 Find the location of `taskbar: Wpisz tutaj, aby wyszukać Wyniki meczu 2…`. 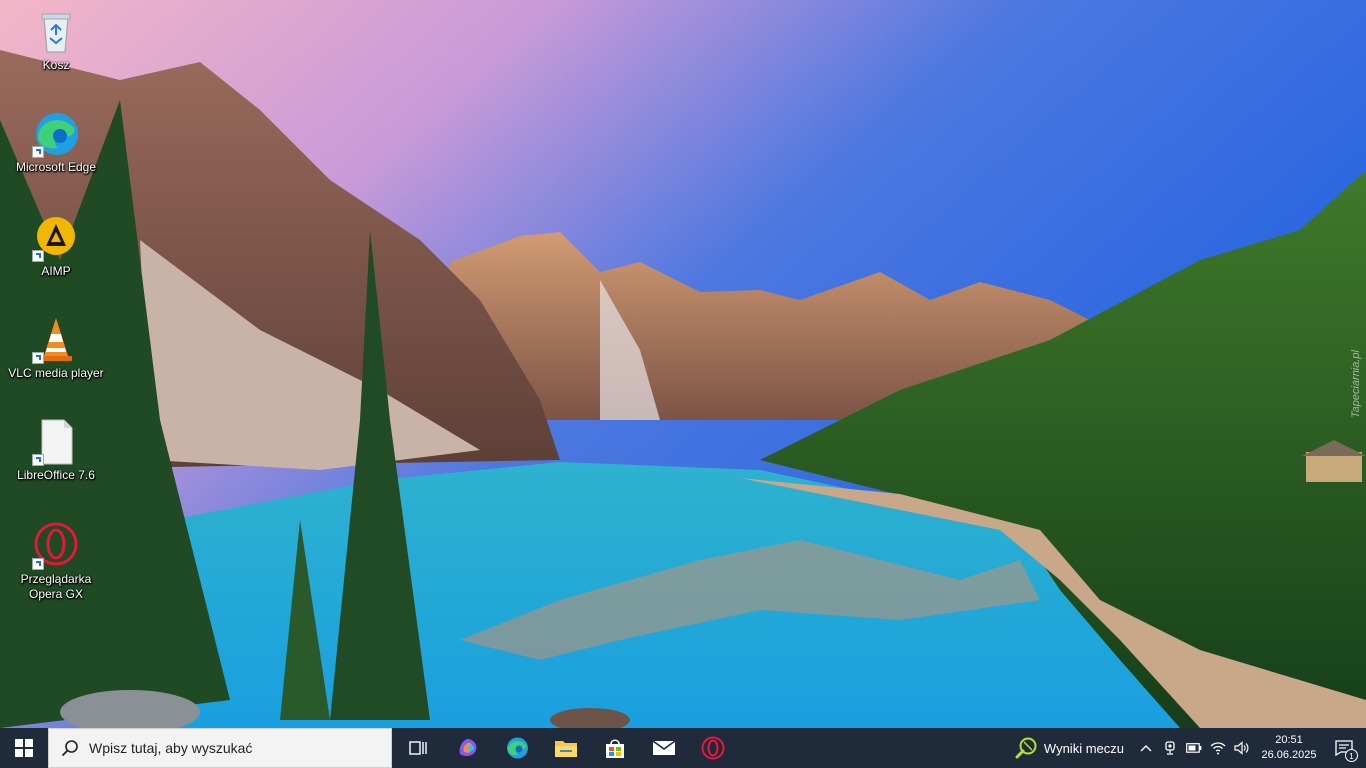

taskbar: Wpisz tutaj, aby wyszukać Wyniki meczu 2… is located at coordinates (683, 748).